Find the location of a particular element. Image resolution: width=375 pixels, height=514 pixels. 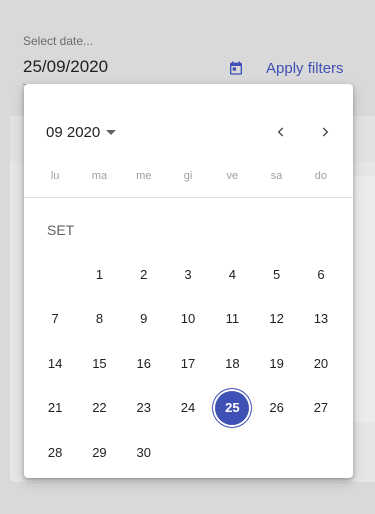

day-number: 26 is located at coordinates (276, 408).